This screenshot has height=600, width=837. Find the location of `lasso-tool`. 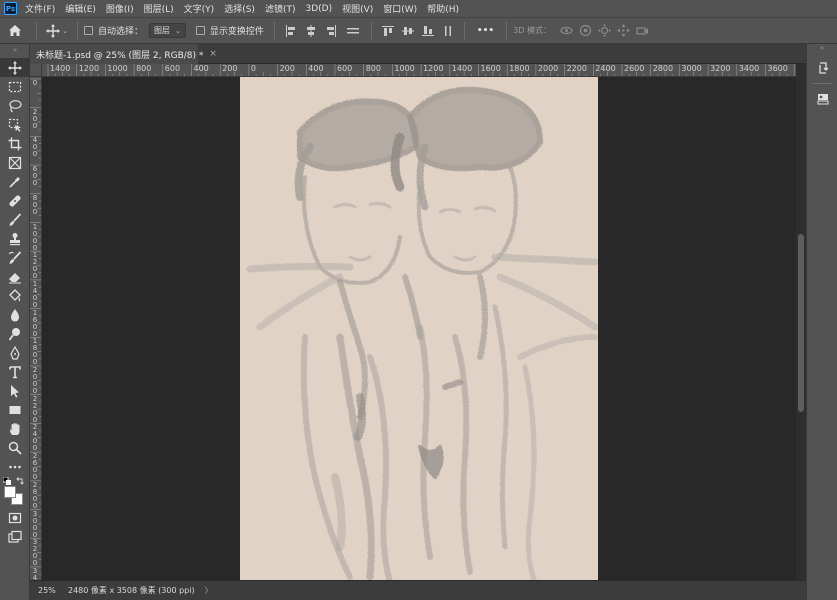

lasso-tool is located at coordinates (15, 105).